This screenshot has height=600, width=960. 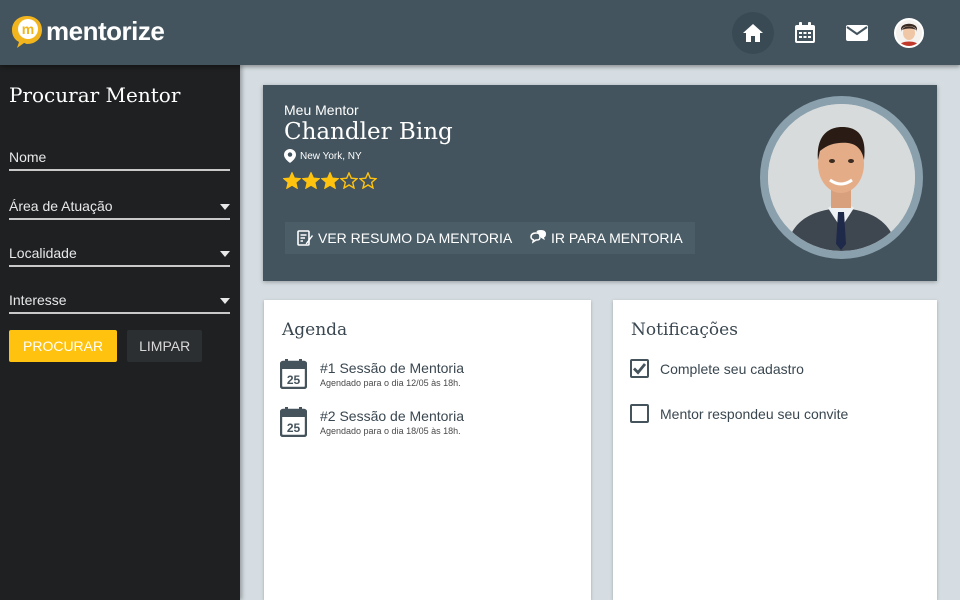 I want to click on notification-checkbox-checked, so click(x=639, y=368).